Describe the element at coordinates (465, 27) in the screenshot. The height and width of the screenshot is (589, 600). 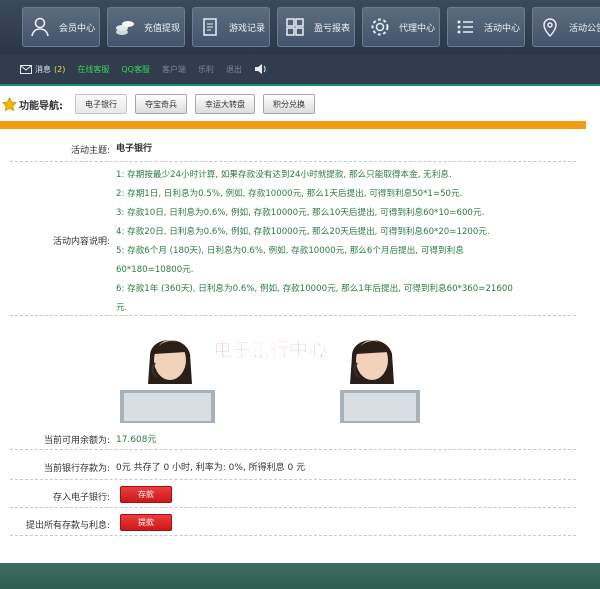
I see `list-icon` at that location.